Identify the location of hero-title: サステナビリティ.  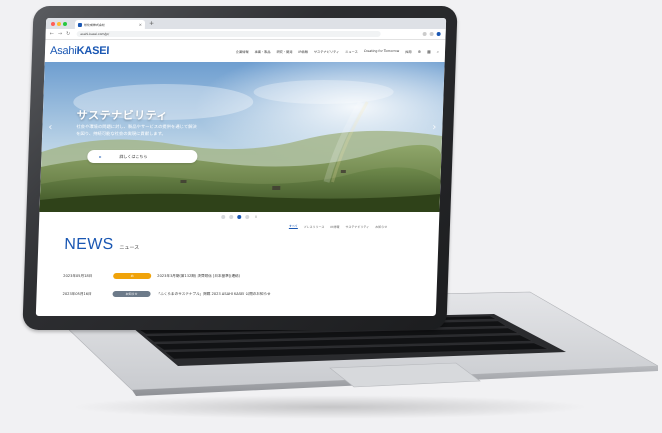
(122, 115).